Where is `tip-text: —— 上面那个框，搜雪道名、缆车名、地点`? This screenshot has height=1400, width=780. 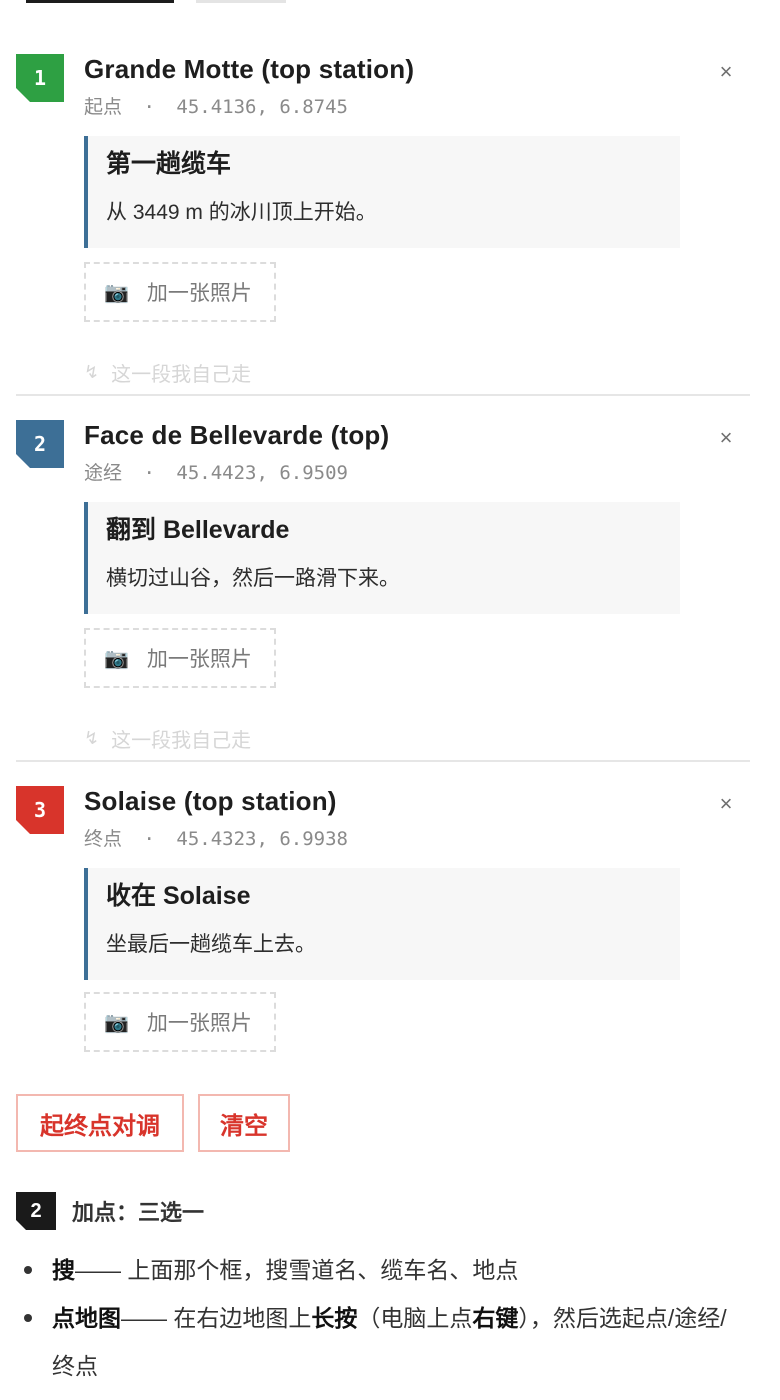 tip-text: —— 上面那个框，搜雪道名、缆车名、地点 is located at coordinates (297, 1270).